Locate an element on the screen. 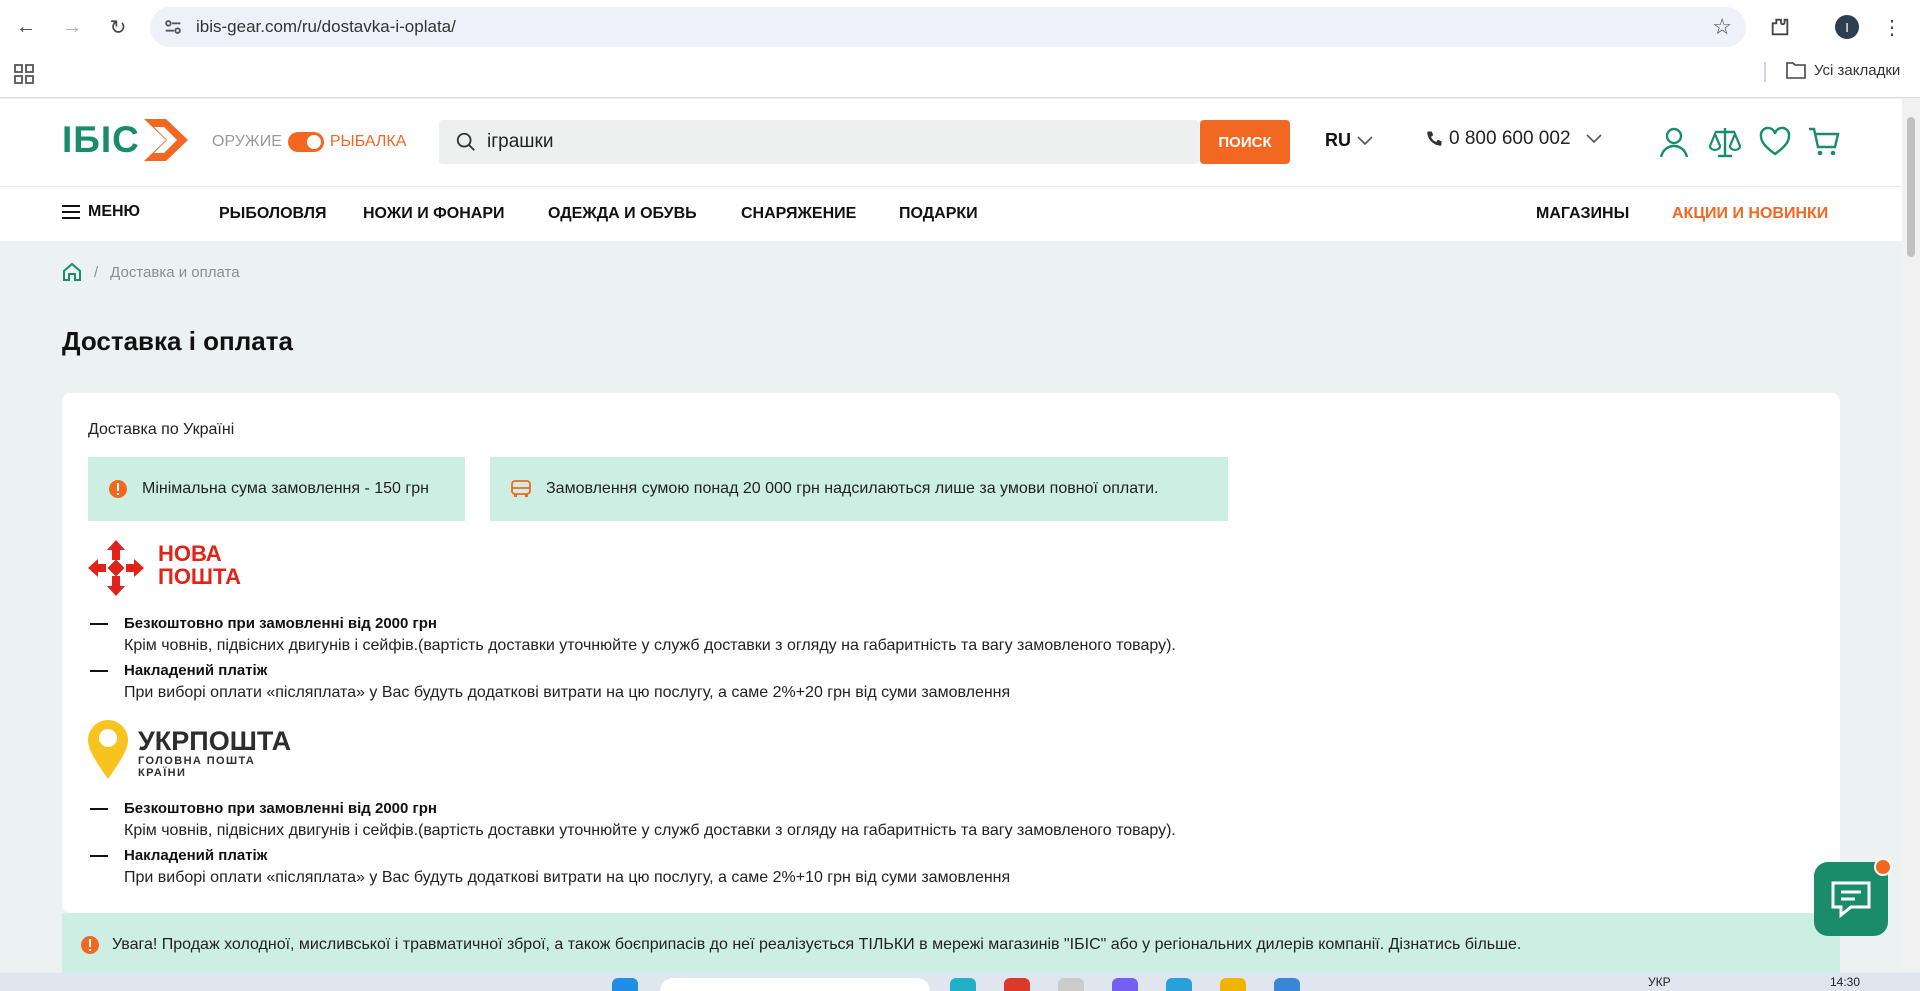 The height and width of the screenshot is (991, 1920). ukr-logo-line1: УКРПОШТА is located at coordinates (215, 741).